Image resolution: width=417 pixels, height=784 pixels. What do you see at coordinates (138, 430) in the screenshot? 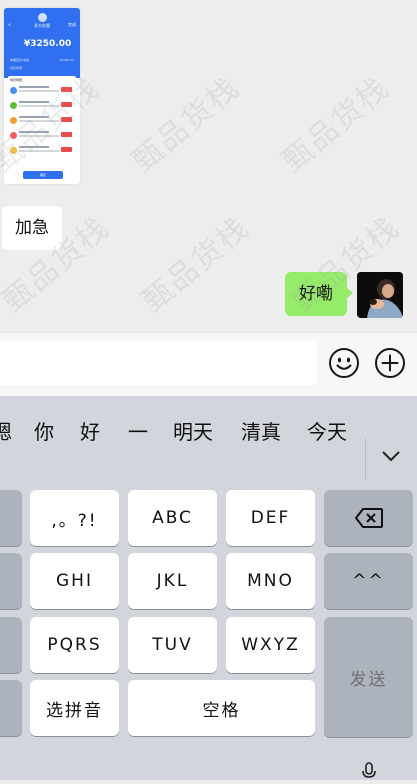
I see `candidate-word: 一` at bounding box center [138, 430].